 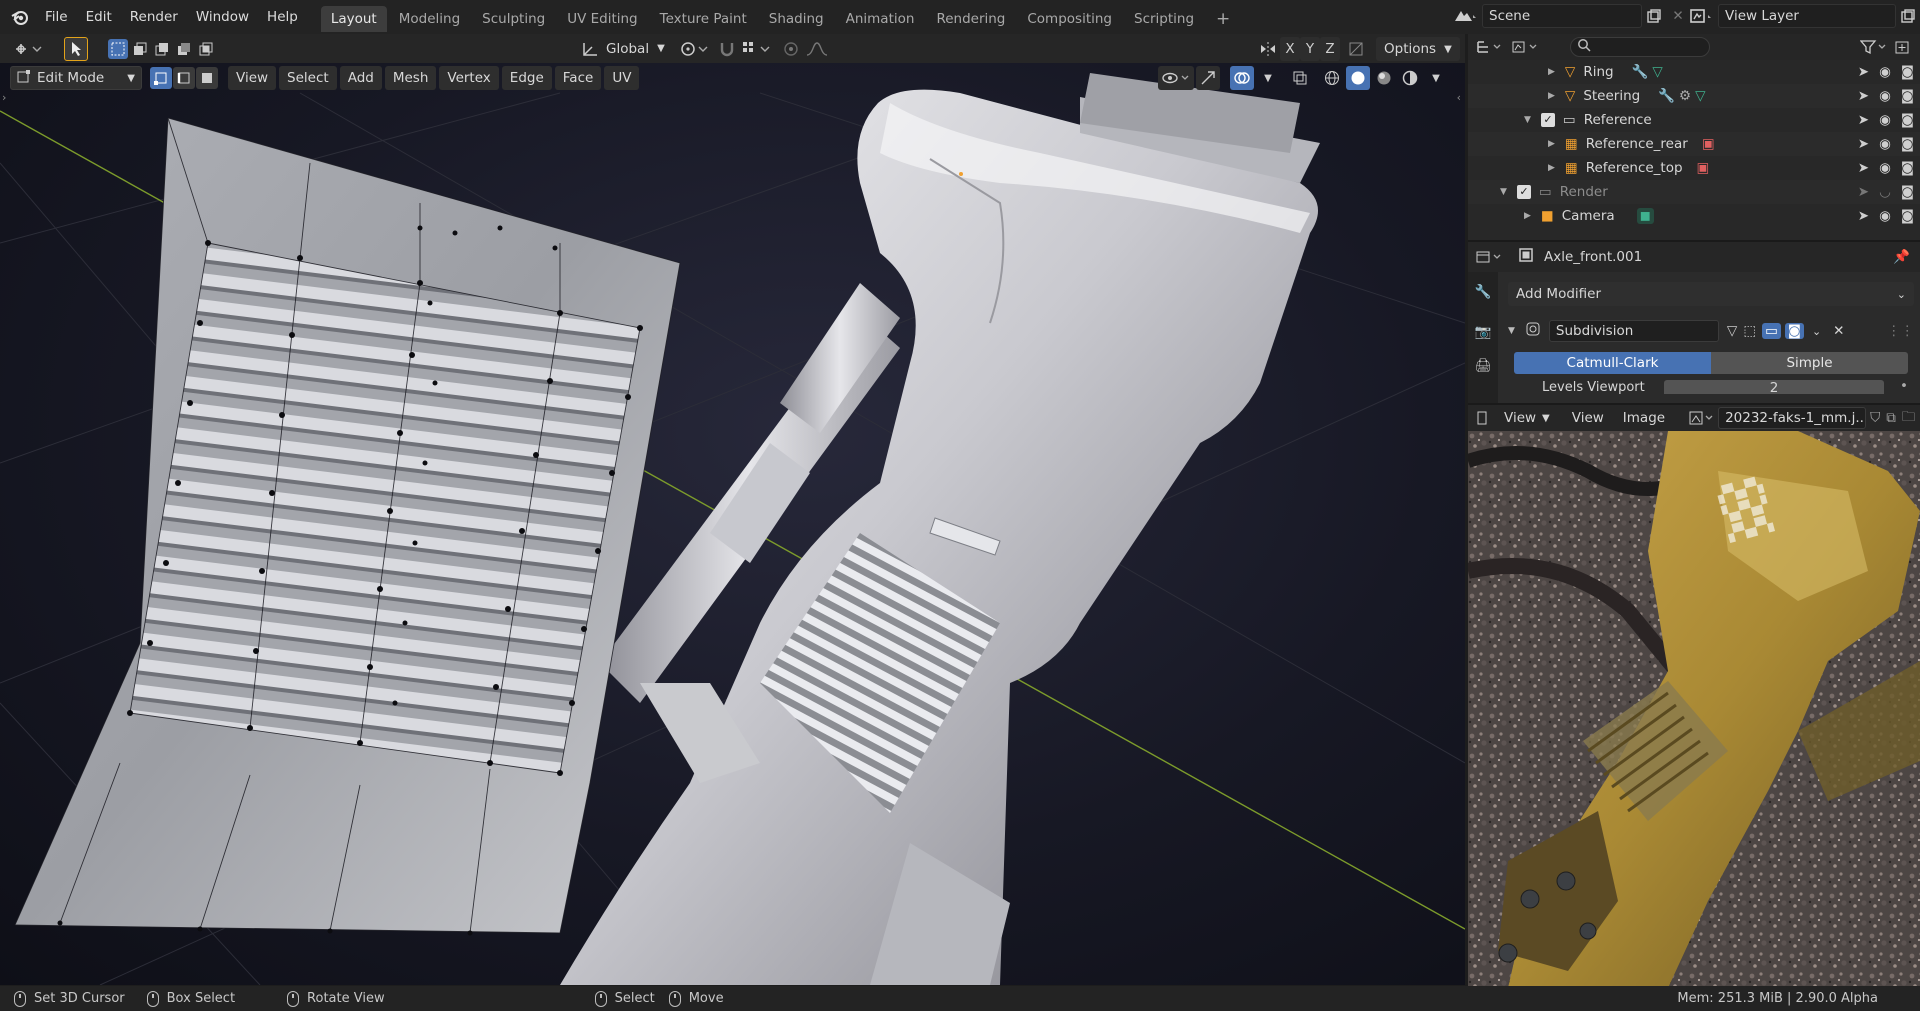 What do you see at coordinates (1909, 418) in the screenshot?
I see `open-image-icon: 🗀` at bounding box center [1909, 418].